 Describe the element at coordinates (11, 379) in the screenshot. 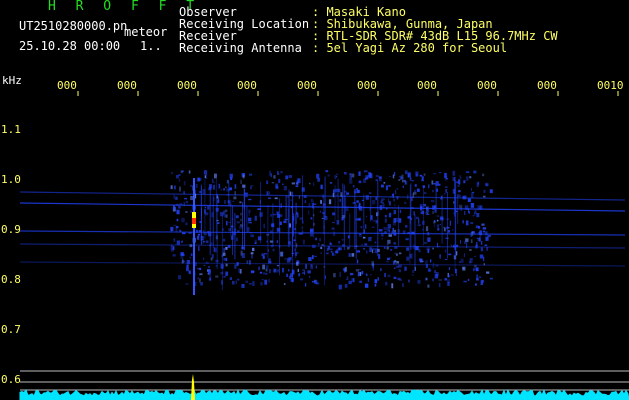

I see `y-tick-label: 0.6` at that location.